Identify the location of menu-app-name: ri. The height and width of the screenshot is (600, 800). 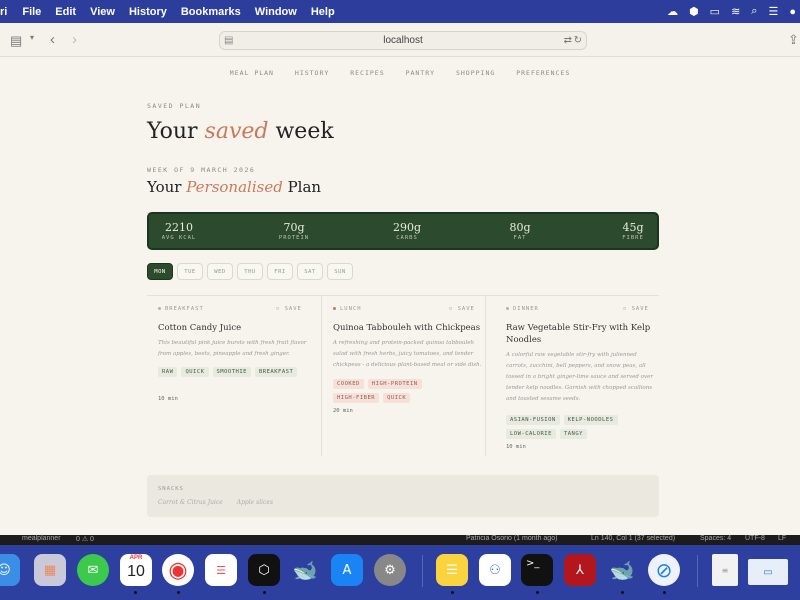
(7, 12).